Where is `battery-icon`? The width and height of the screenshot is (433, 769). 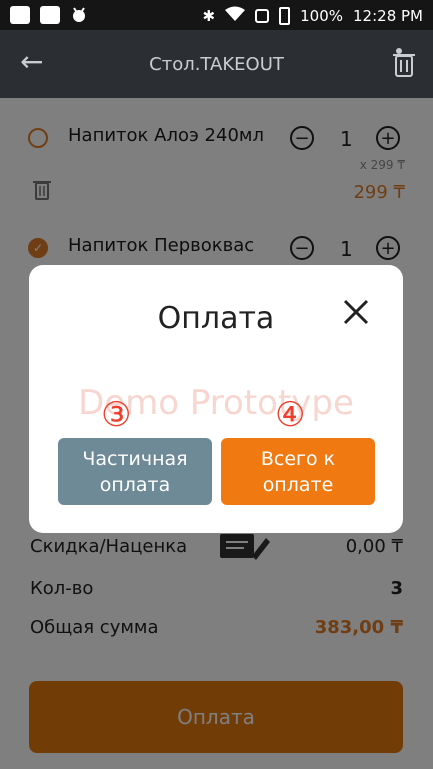
battery-icon is located at coordinates (285, 16).